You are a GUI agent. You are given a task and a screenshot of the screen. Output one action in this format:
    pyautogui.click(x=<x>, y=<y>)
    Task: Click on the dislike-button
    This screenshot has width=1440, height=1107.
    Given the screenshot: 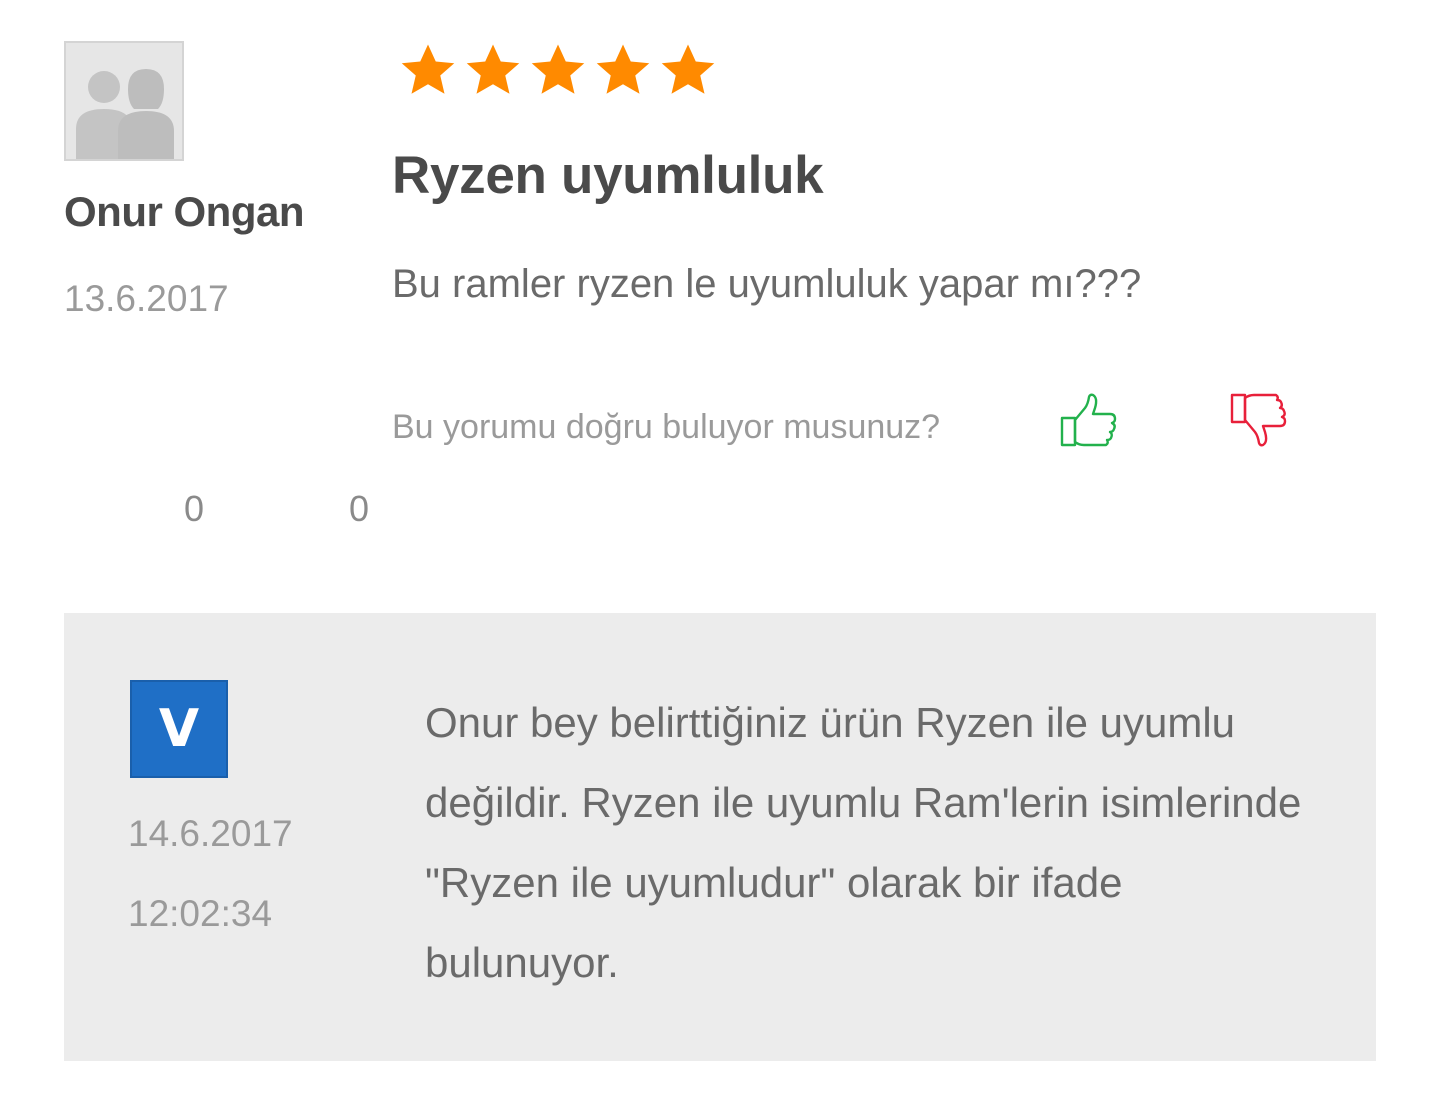 What is the action you would take?
    pyautogui.click(x=1259, y=420)
    